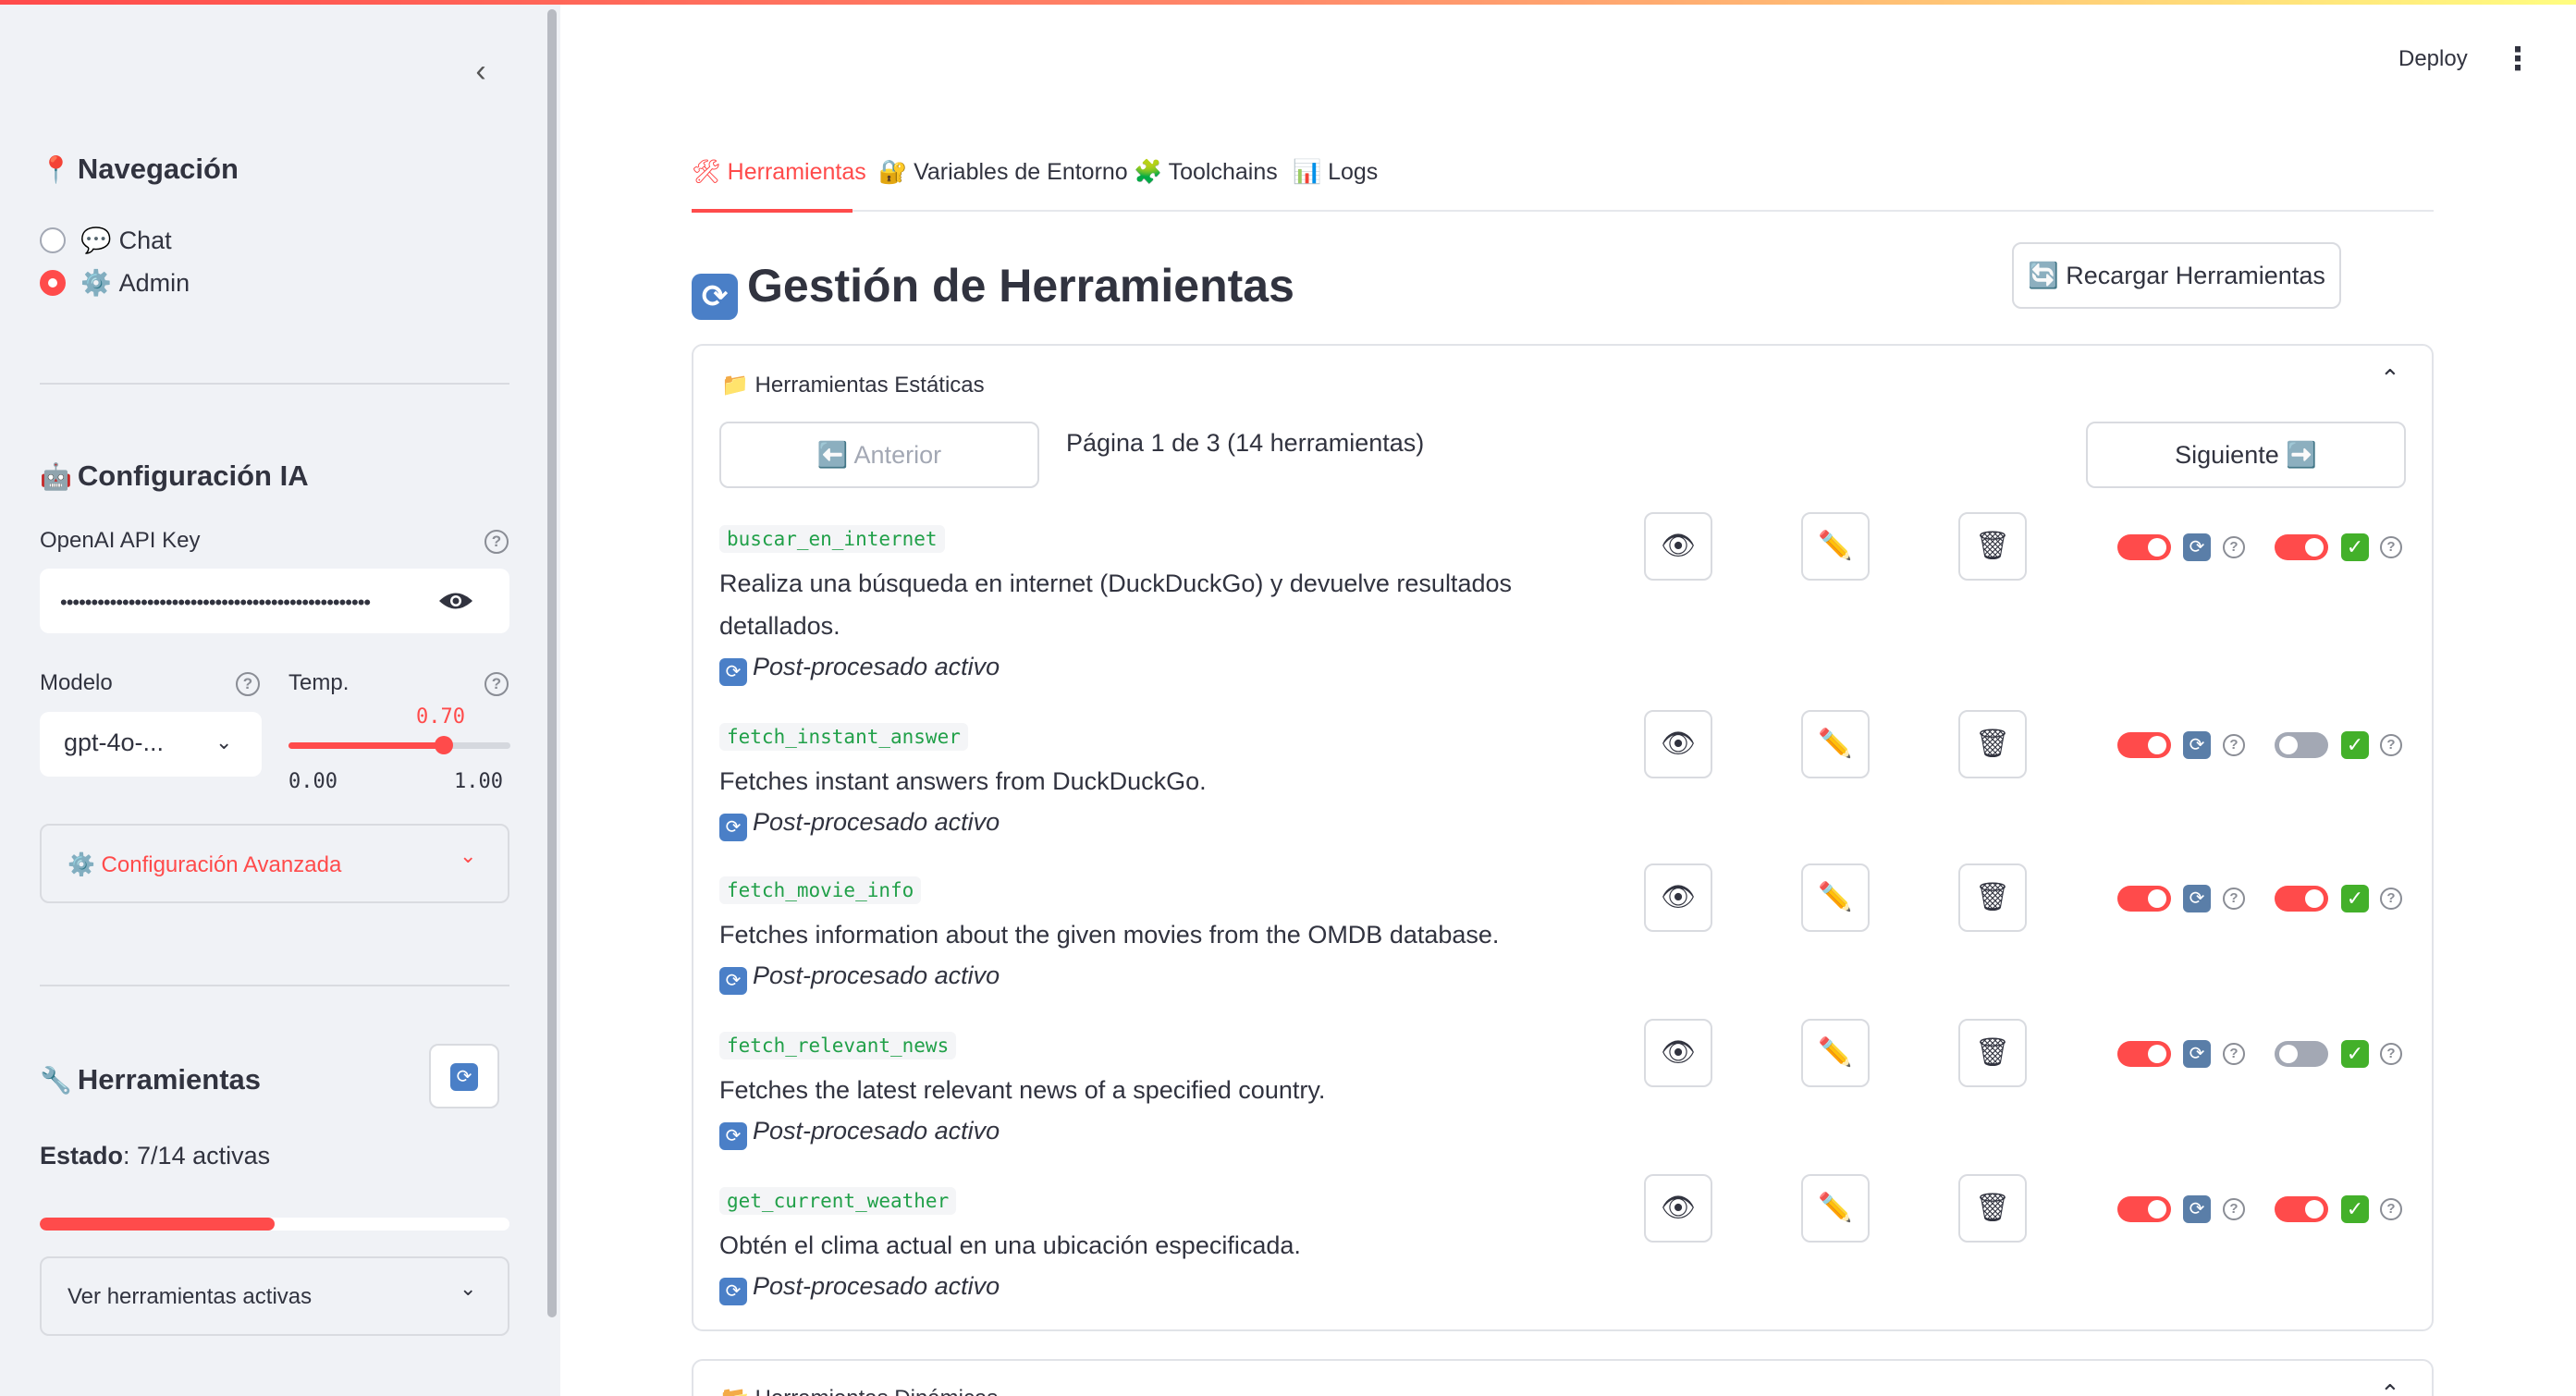 This screenshot has height=1396, width=2576. Describe the element at coordinates (274, 384) in the screenshot. I see `divider` at that location.